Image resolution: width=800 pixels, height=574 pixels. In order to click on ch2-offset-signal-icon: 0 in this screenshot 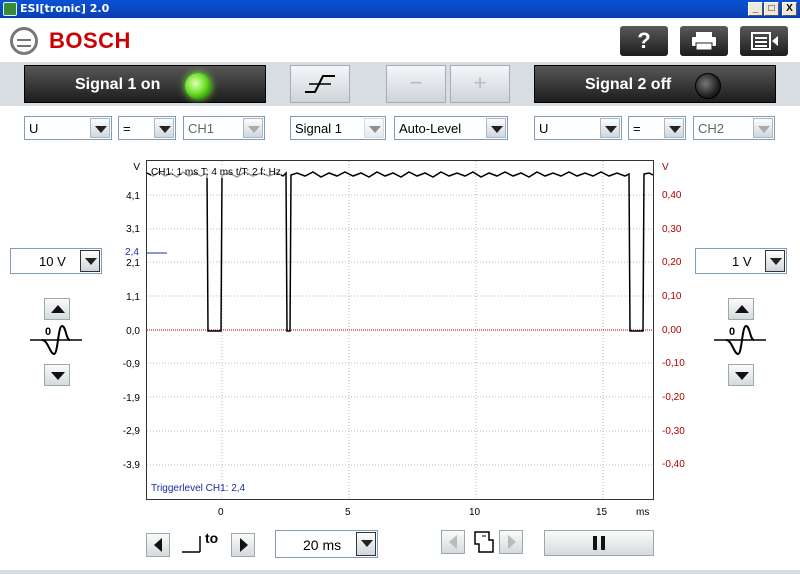, I will do `click(740, 340)`.